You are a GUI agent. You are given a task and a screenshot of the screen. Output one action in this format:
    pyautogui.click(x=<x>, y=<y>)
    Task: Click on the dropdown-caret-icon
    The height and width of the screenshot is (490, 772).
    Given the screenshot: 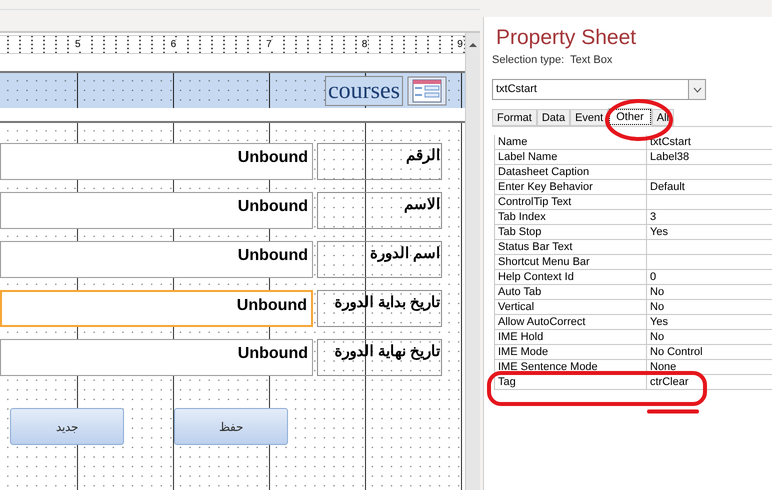 What is the action you would take?
    pyautogui.click(x=696, y=89)
    